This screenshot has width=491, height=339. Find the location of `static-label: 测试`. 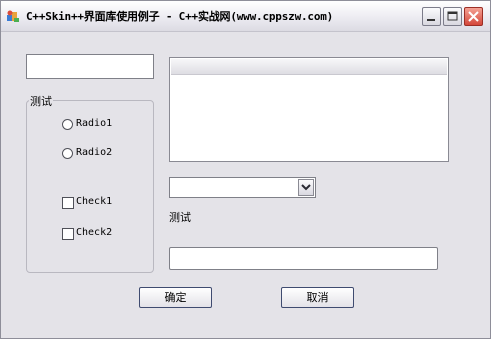

static-label: 测试 is located at coordinates (180, 217).